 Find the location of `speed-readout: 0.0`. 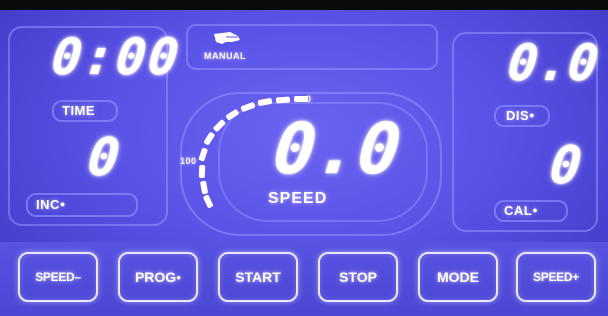

speed-readout: 0.0 is located at coordinates (337, 149).